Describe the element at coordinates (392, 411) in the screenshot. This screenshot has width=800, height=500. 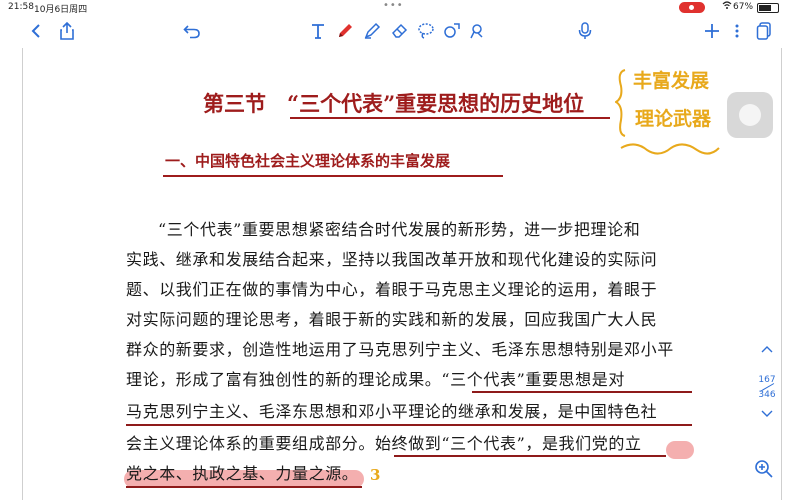
I see `body-line: 马克思列宁主义、毛泽东思想和邓小平理论的继承和发展，是中国特色社` at that location.